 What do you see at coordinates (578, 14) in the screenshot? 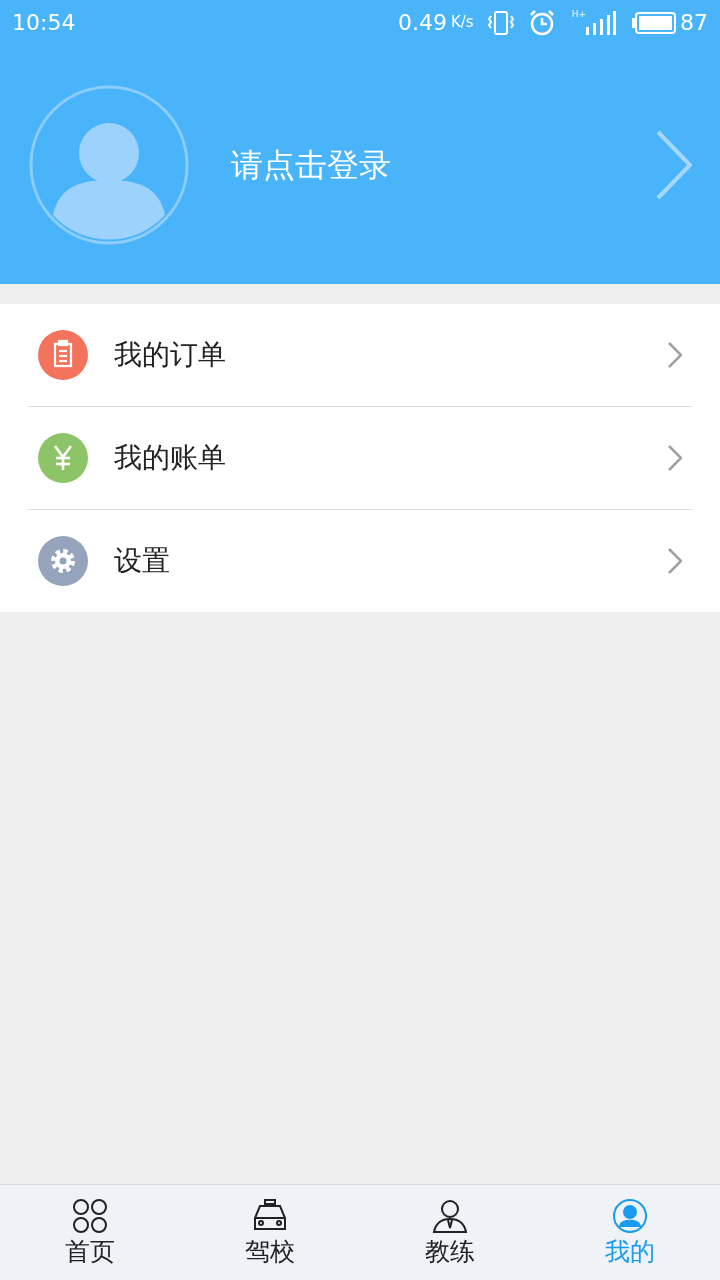
I see `network-type: H+` at bounding box center [578, 14].